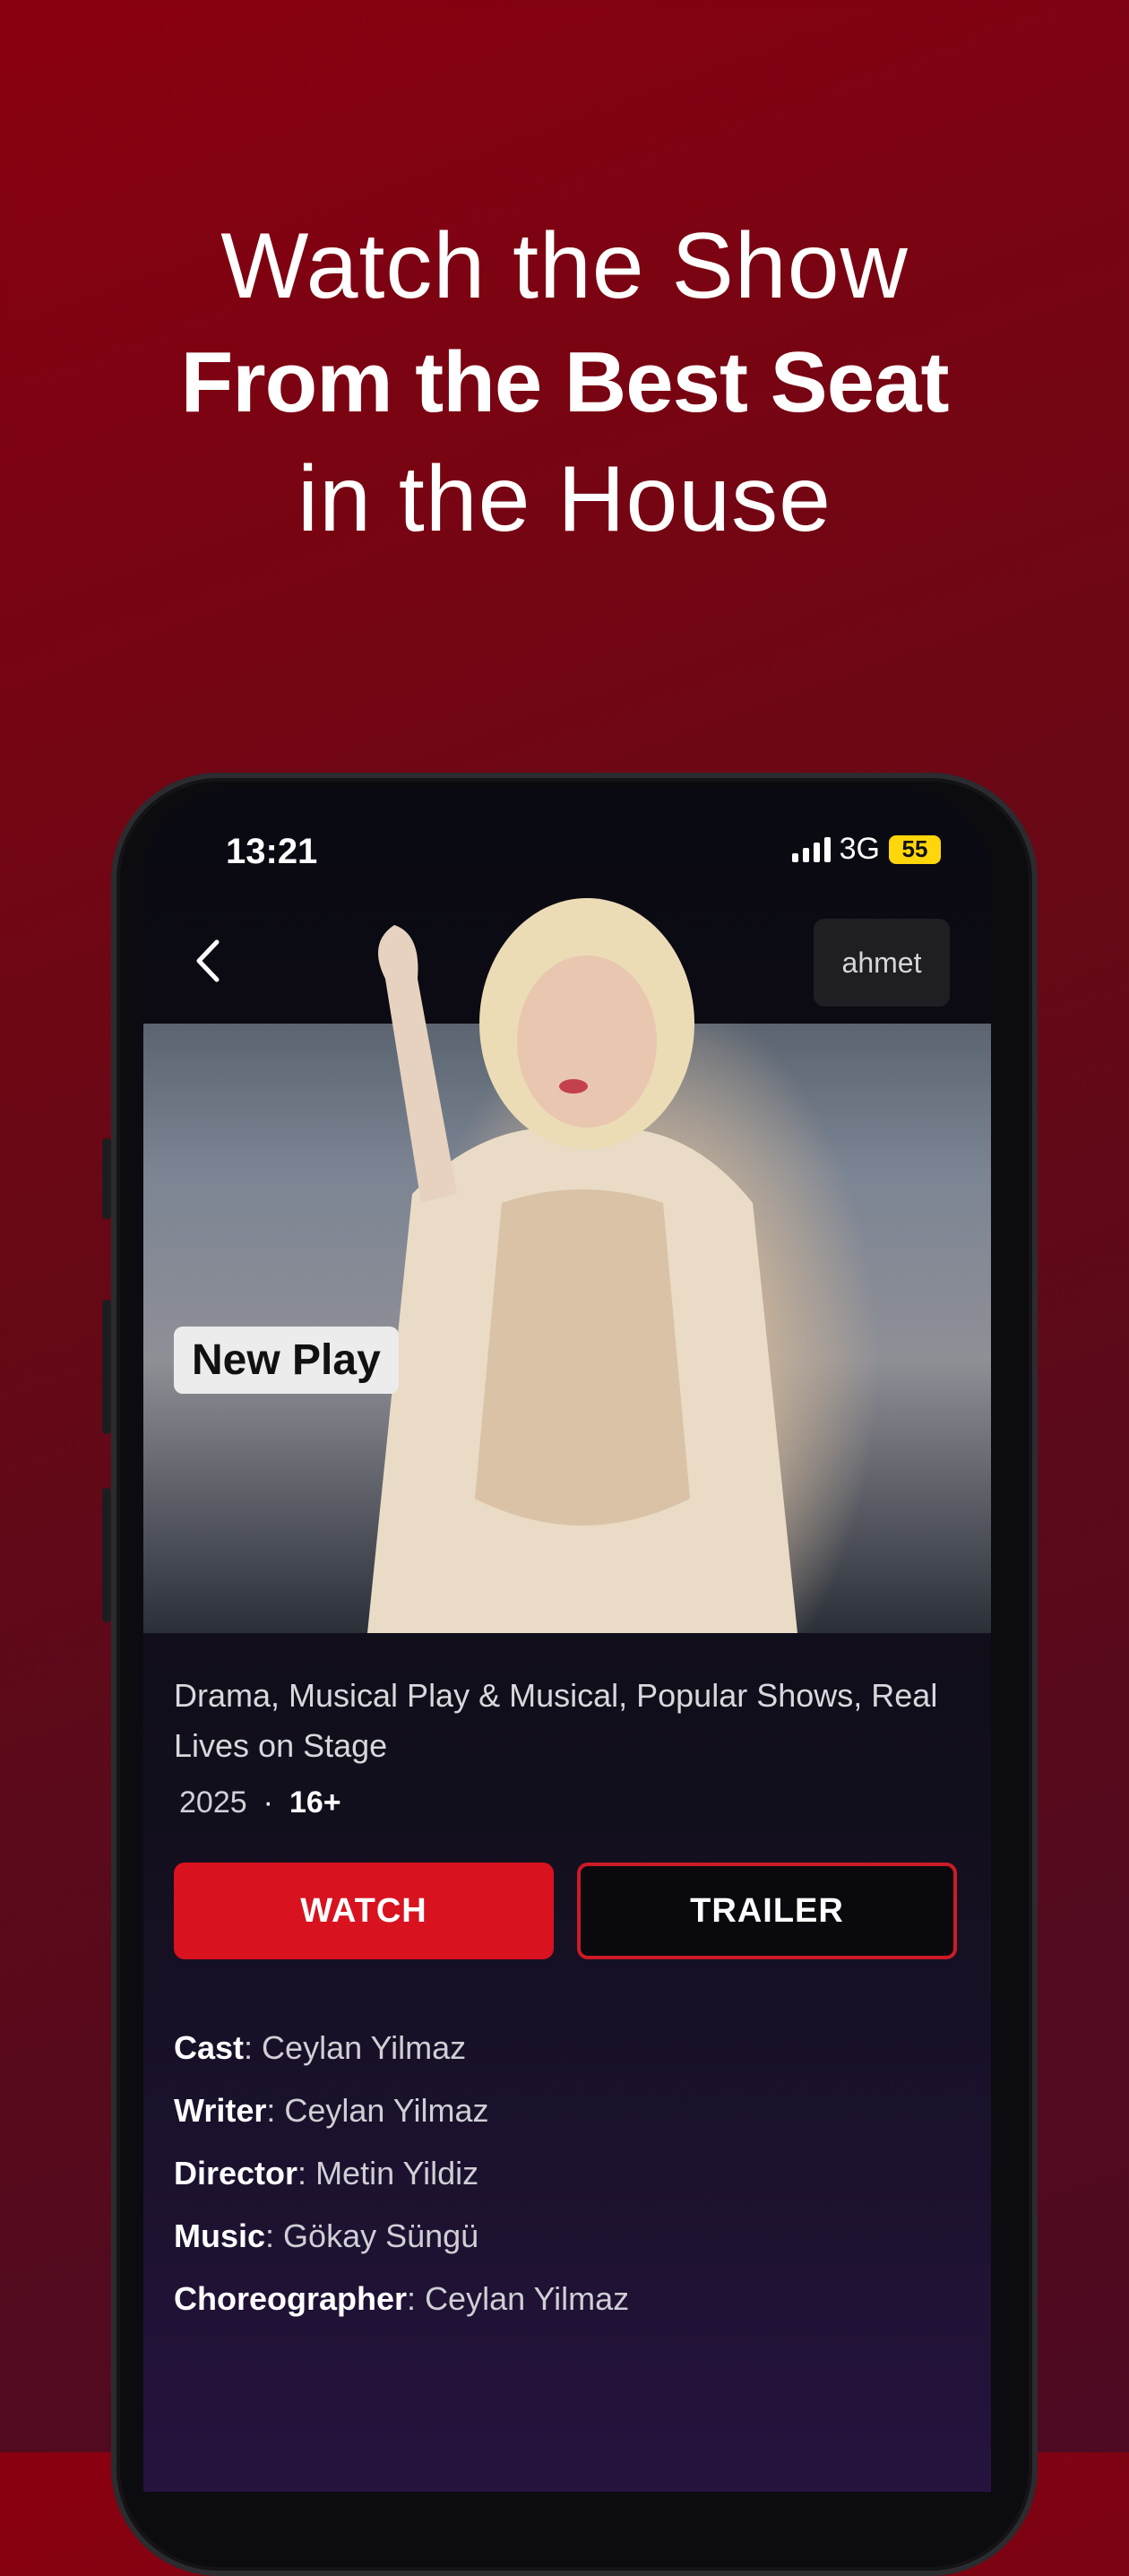 The image size is (1129, 2576). What do you see at coordinates (582, 1265) in the screenshot?
I see `performer-image` at bounding box center [582, 1265].